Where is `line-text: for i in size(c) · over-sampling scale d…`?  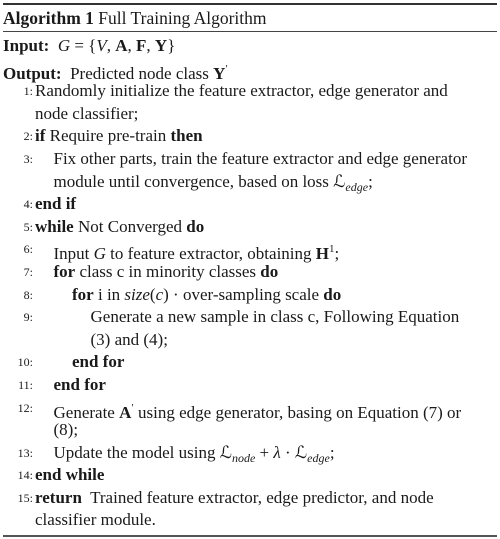 line-text: for i in size(c) · over-sampling scale d… is located at coordinates (206, 295).